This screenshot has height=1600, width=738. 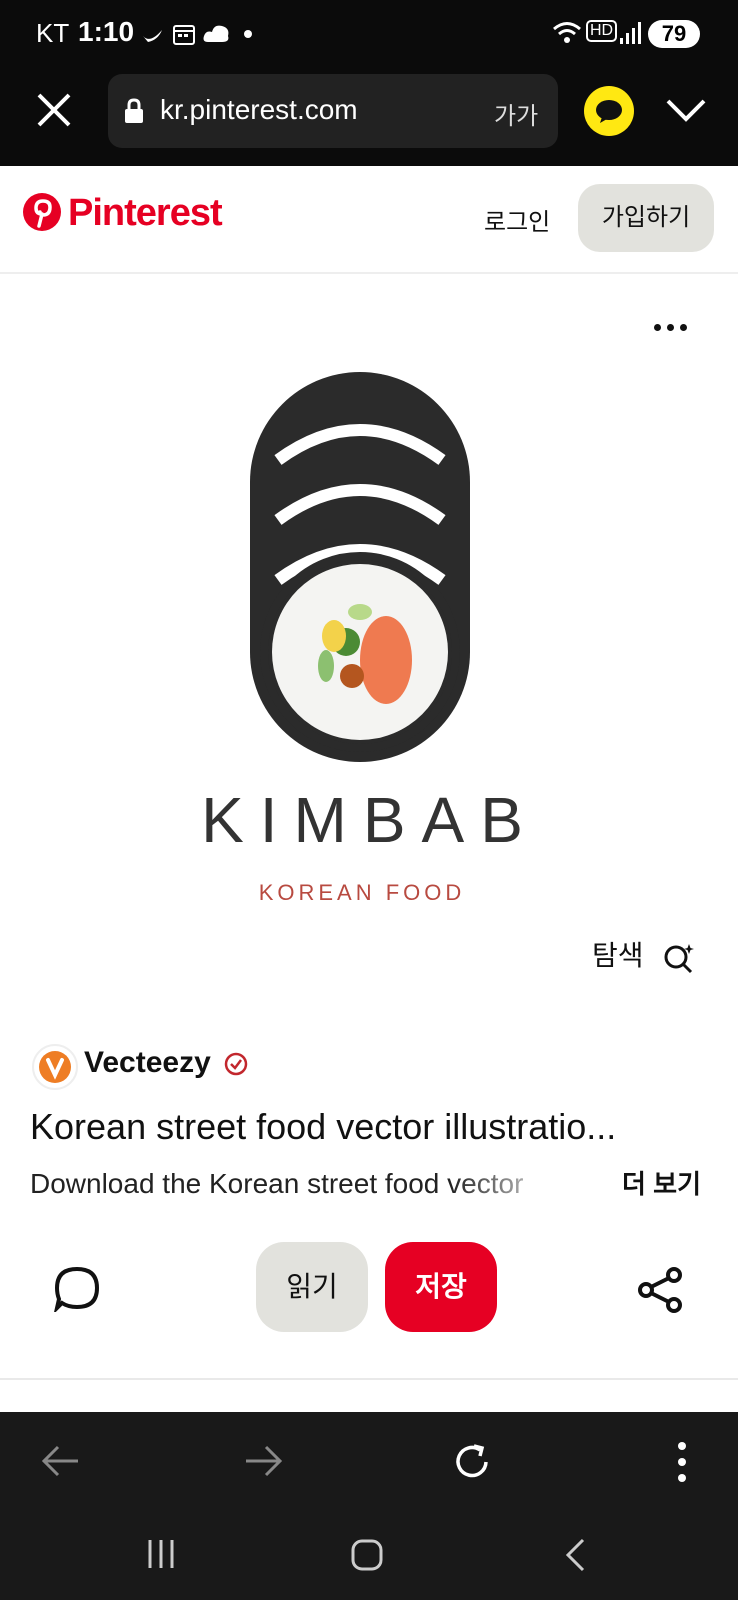 I want to click on back-arrow-icon, so click(x=60, y=1461).